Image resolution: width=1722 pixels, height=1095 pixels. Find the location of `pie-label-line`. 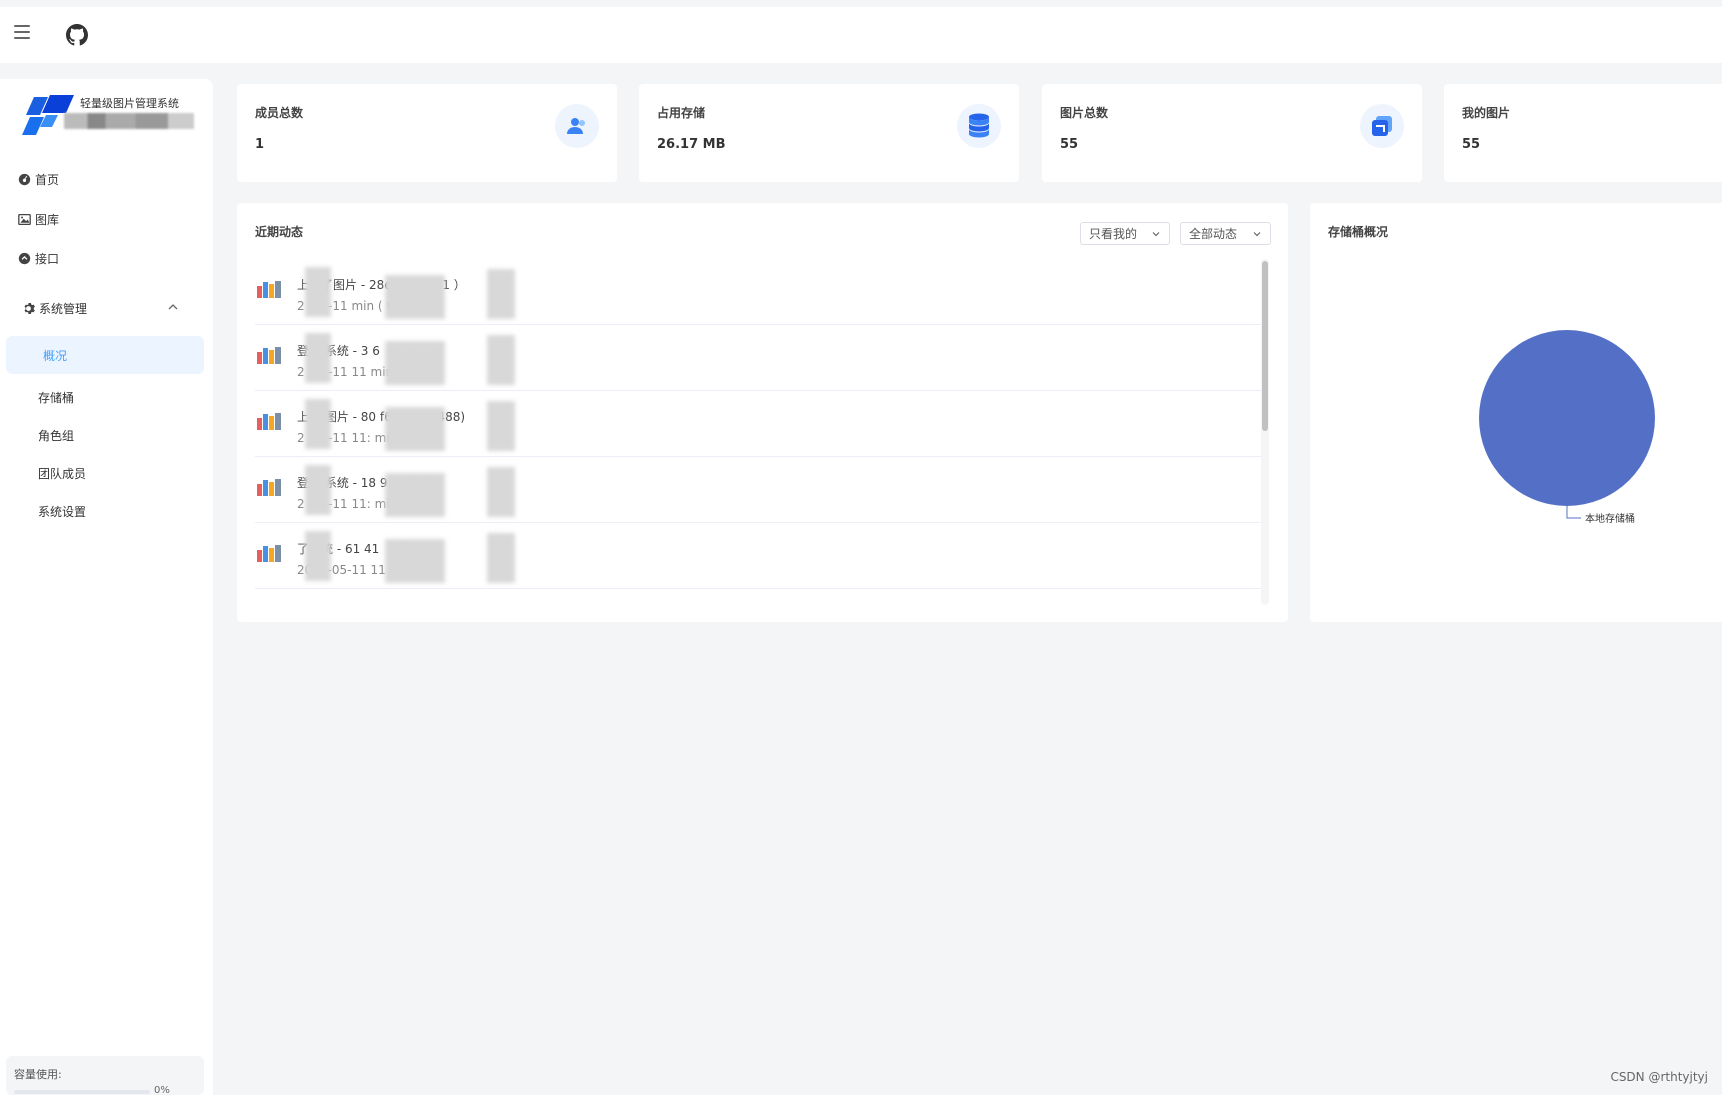

pie-label-line is located at coordinates (1573, 512).